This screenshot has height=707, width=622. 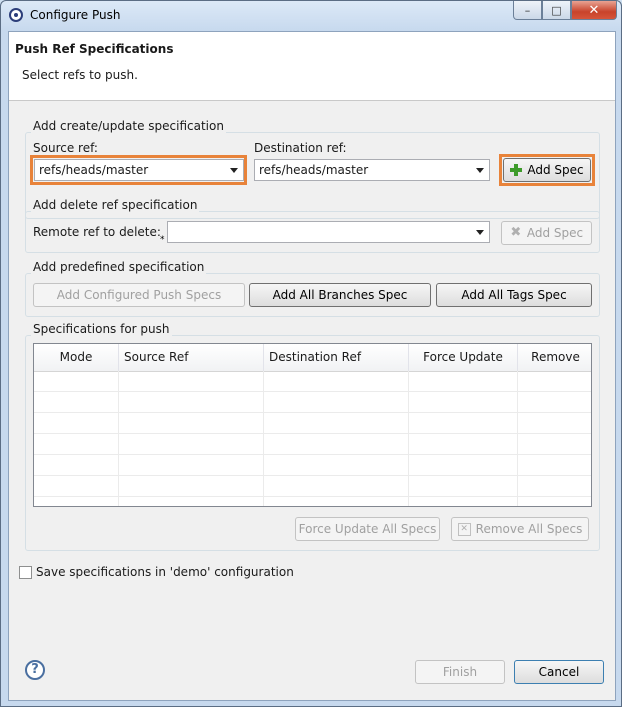 I want to click on add-configured-push-specs-button: Add Configured Push Specs, so click(x=139, y=295).